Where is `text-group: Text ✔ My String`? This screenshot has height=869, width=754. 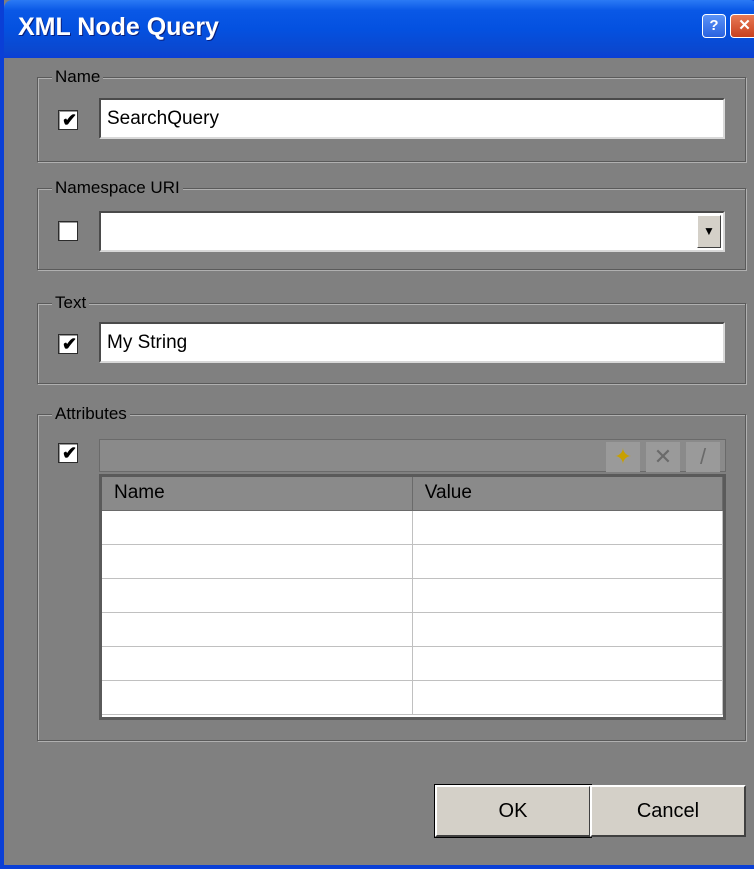 text-group: Text ✔ My String is located at coordinates (391, 338).